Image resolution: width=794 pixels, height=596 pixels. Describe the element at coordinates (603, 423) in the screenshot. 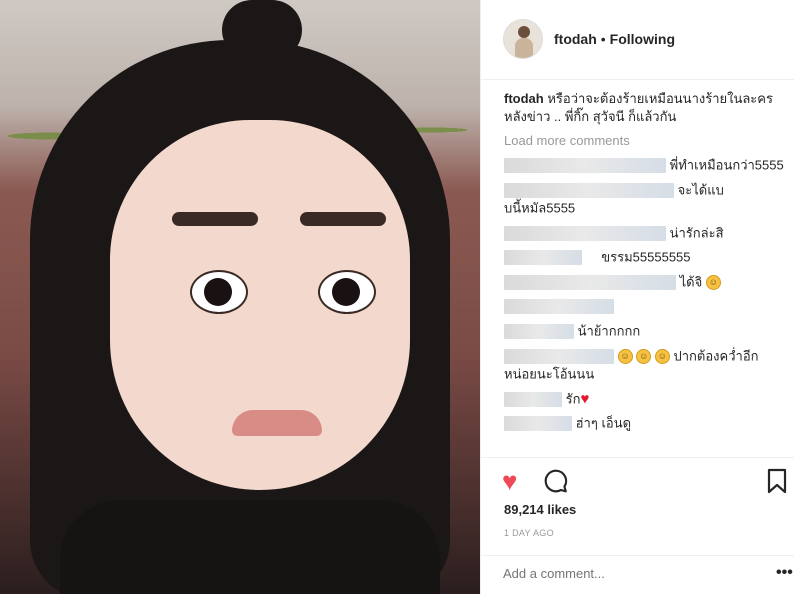

I see `comment-text: ฮ่าๆ เอ็นดู` at that location.